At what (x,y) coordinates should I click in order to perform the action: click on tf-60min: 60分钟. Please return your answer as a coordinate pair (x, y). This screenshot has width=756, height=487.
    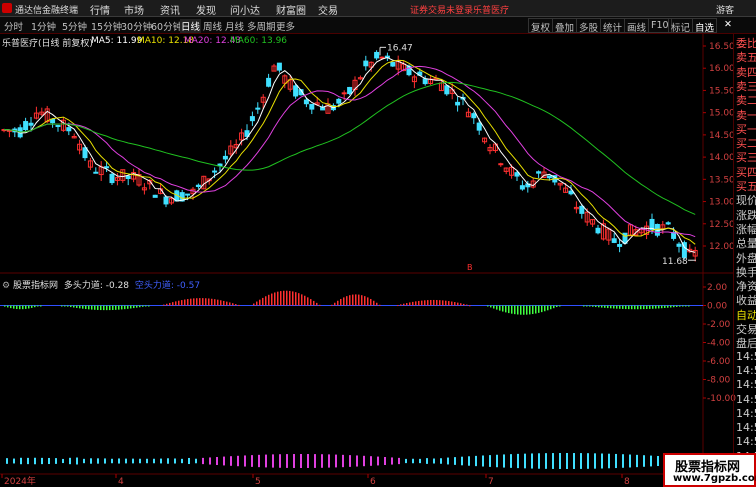
    Looking at the image, I should click on (166, 26).